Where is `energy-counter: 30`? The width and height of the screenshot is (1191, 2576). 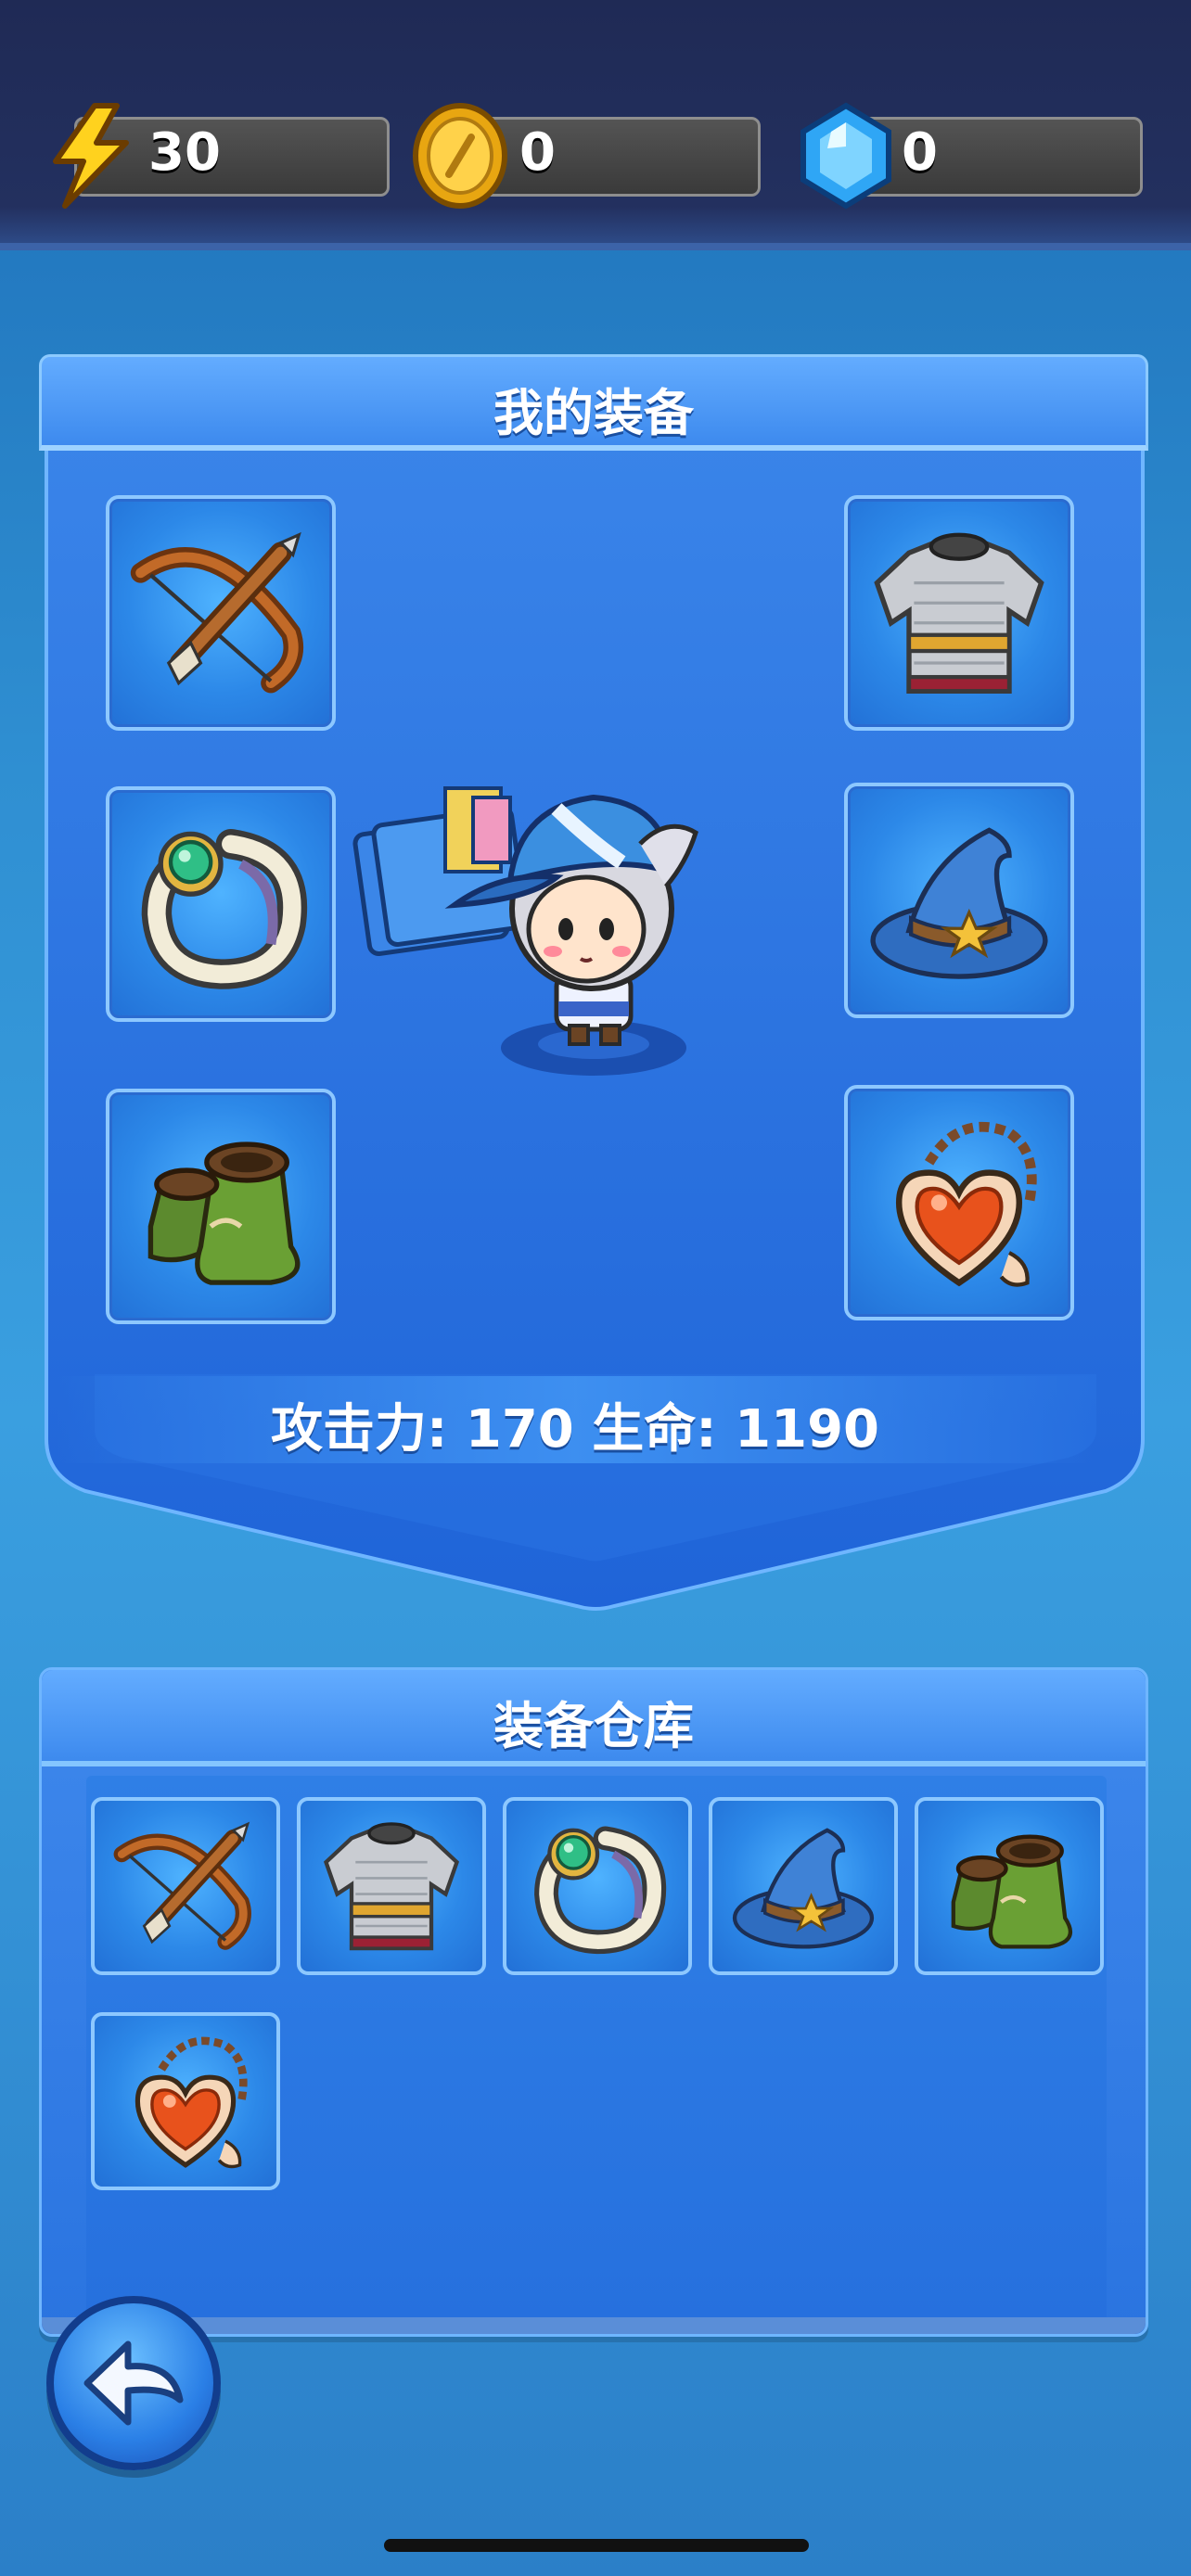
energy-counter: 30 is located at coordinates (213, 156).